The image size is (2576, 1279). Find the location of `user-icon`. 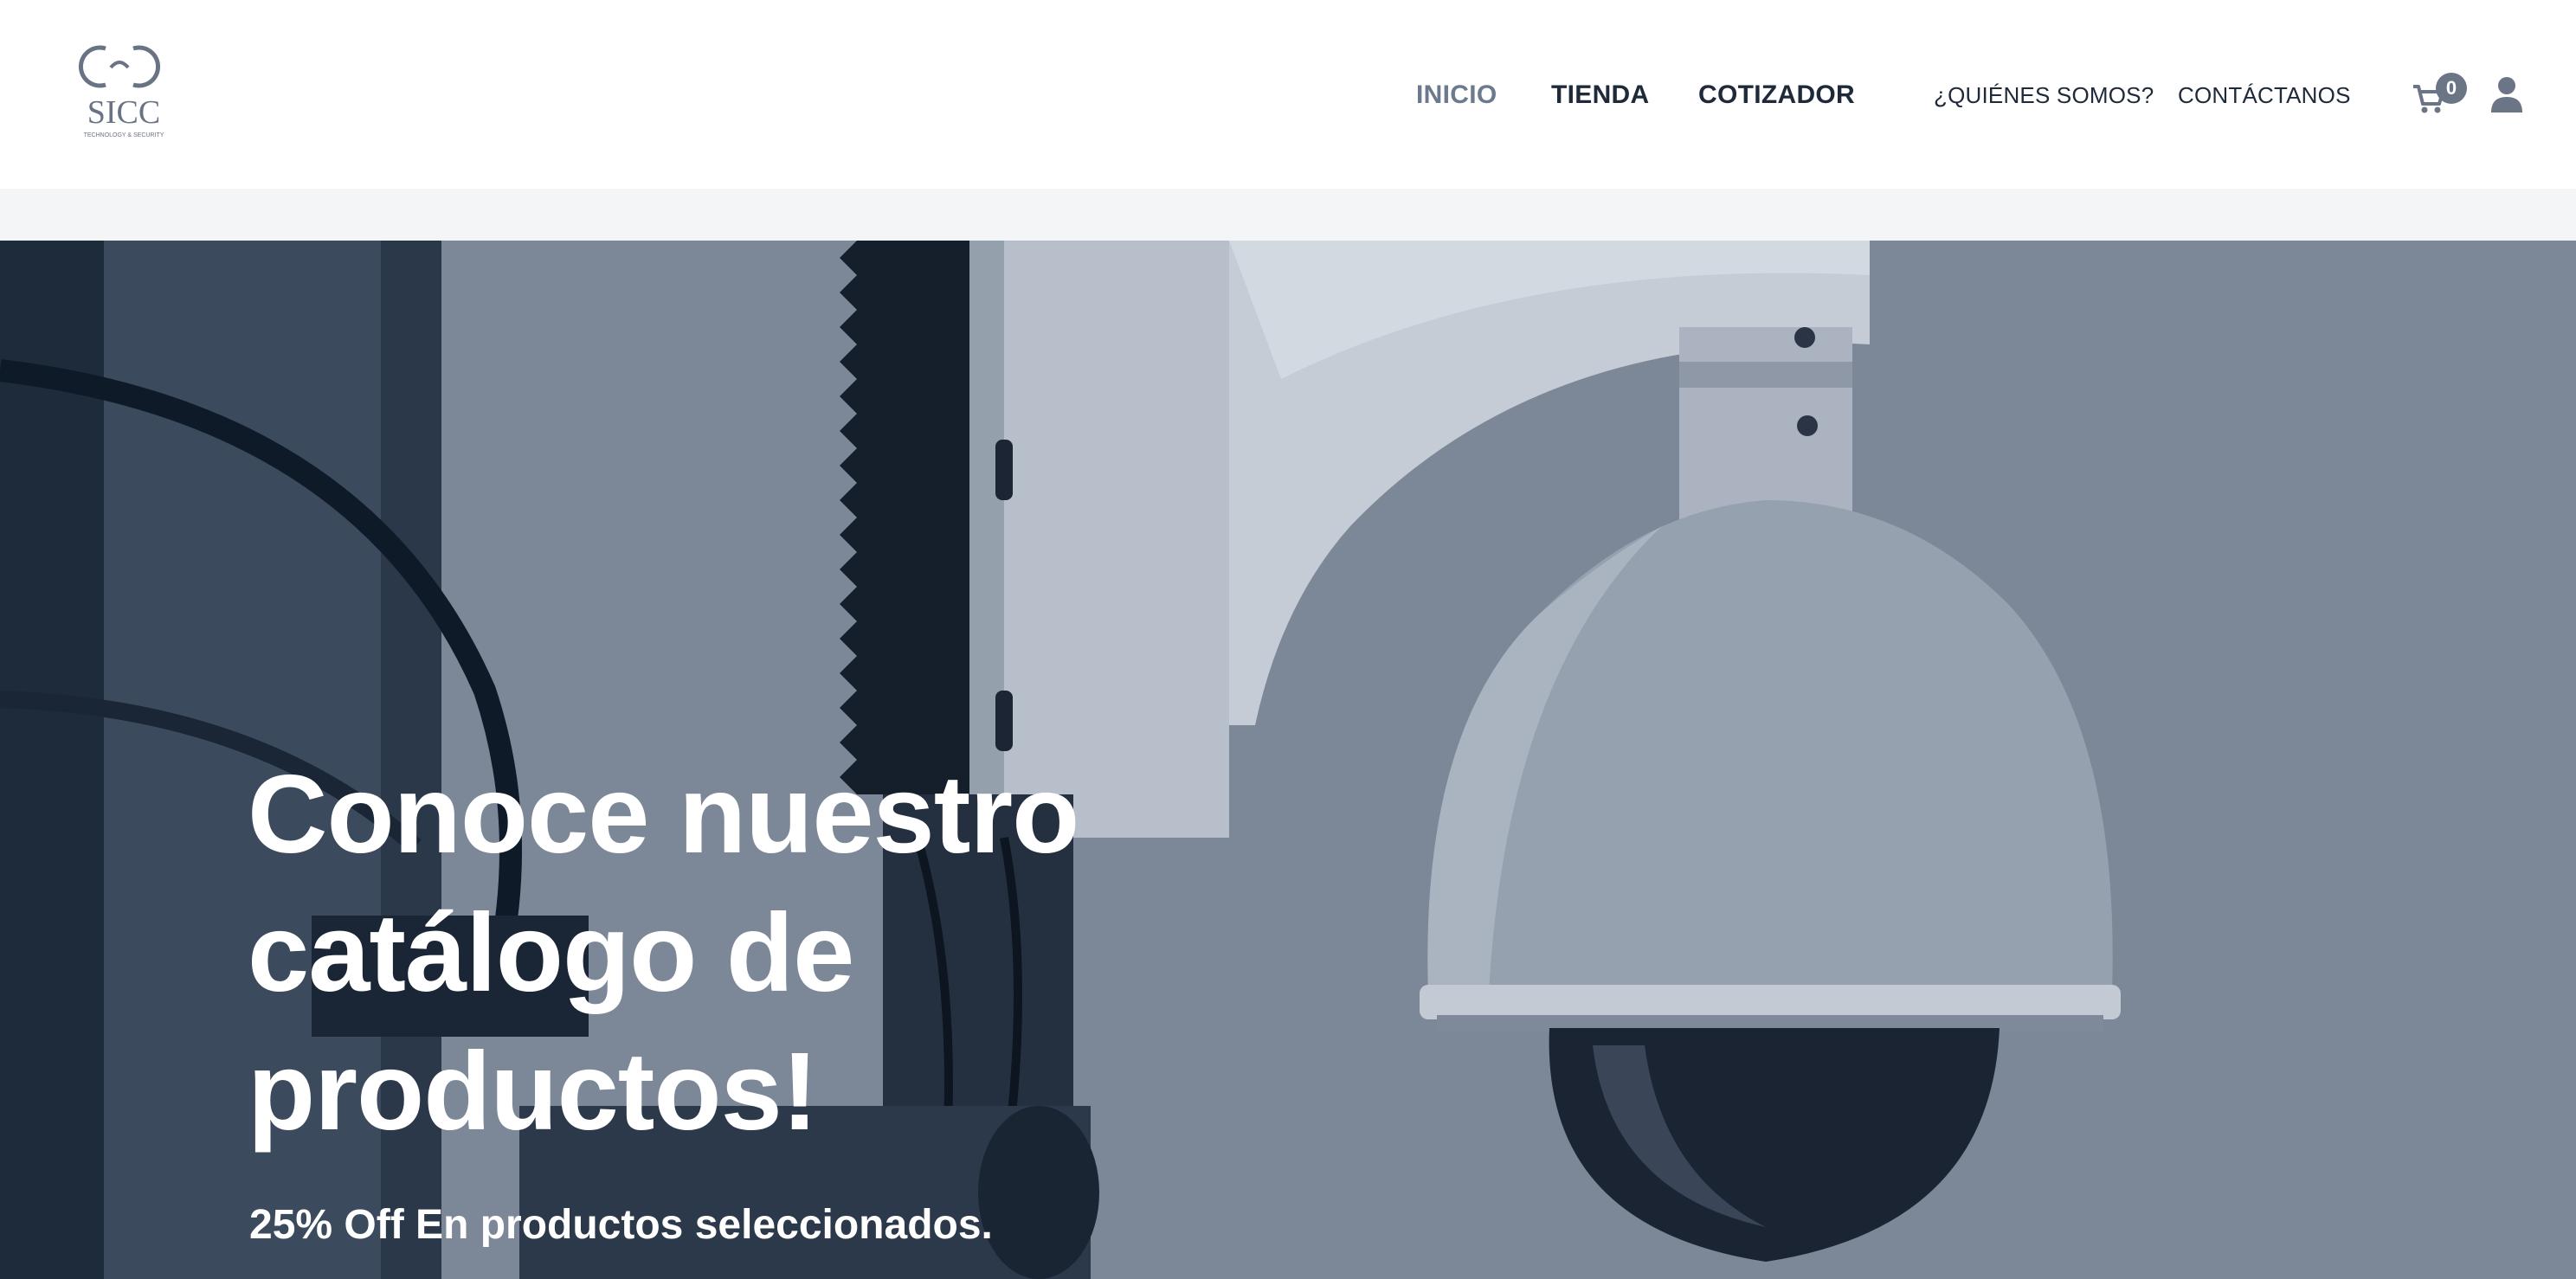

user-icon is located at coordinates (2506, 94).